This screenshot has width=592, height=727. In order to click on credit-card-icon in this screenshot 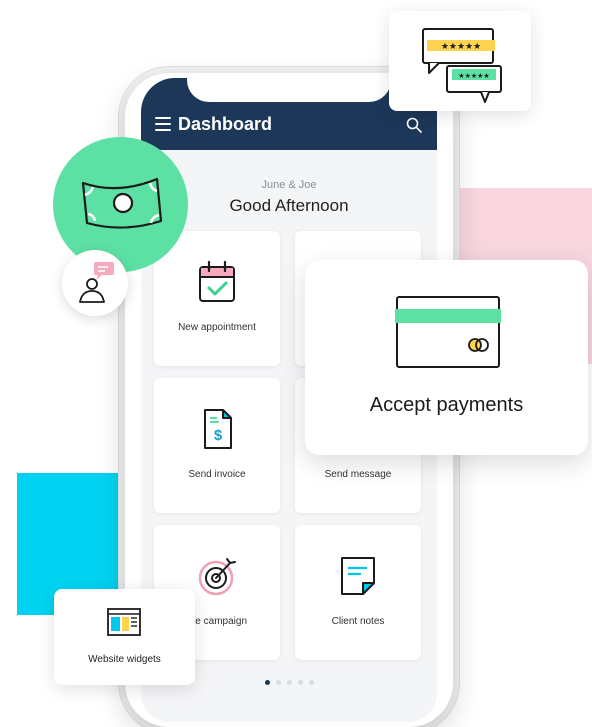, I will do `click(448, 332)`.